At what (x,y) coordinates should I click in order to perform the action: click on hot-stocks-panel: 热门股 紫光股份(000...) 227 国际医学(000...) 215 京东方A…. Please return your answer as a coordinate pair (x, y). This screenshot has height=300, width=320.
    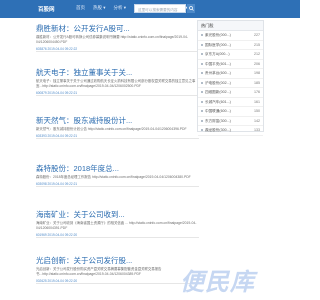
    Looking at the image, I should click on (230, 78).